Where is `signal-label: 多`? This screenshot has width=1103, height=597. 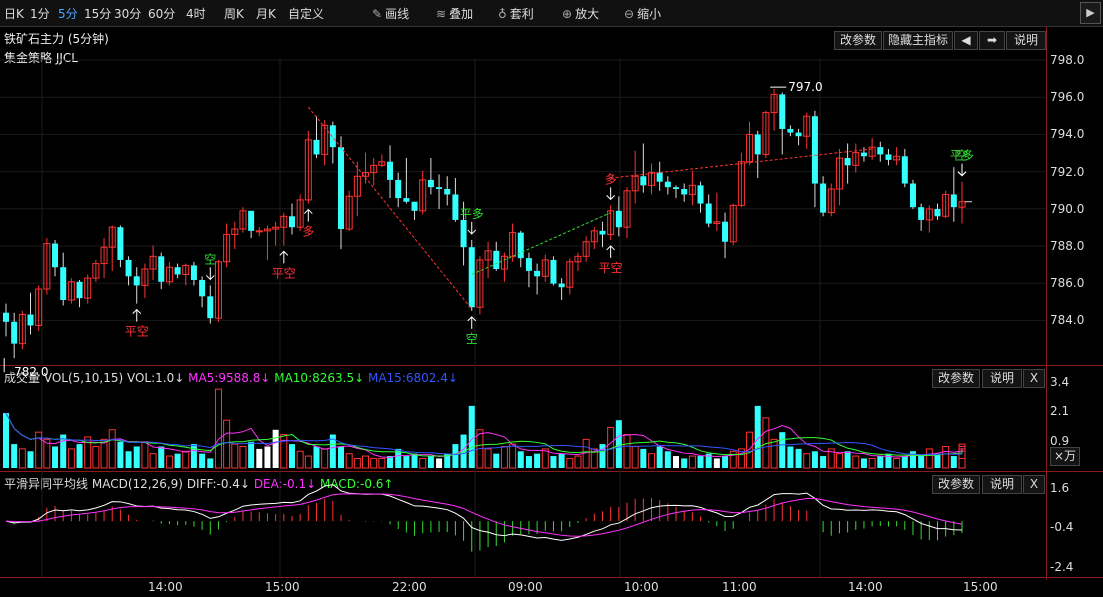 signal-label: 多 is located at coordinates (611, 179).